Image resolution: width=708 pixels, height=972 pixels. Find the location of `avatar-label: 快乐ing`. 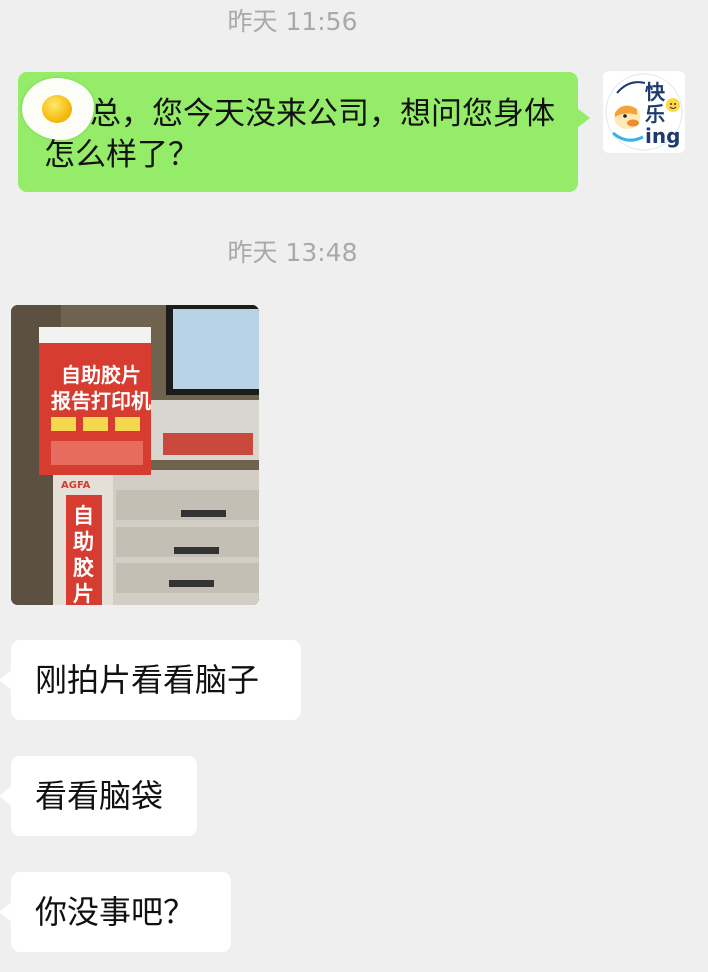

avatar-label: 快乐ing is located at coordinates (663, 114).